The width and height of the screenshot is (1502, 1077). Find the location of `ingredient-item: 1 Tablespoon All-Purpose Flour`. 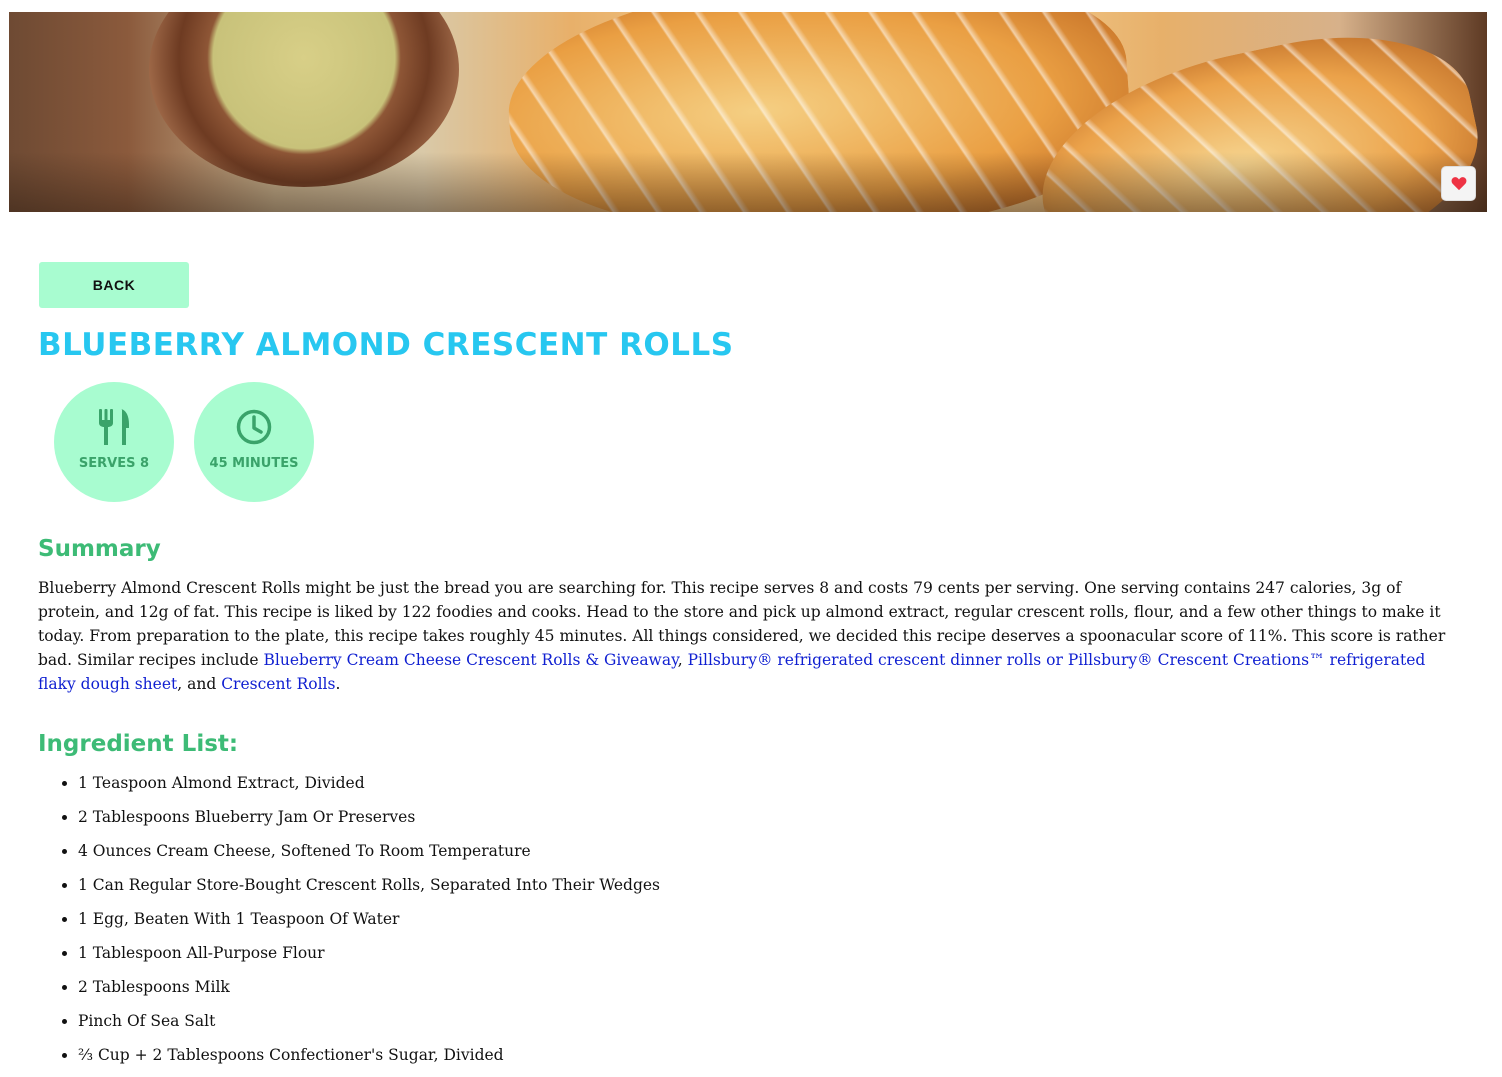

ingredient-item: 1 Tablespoon All-Purpose Flour is located at coordinates (369, 958).